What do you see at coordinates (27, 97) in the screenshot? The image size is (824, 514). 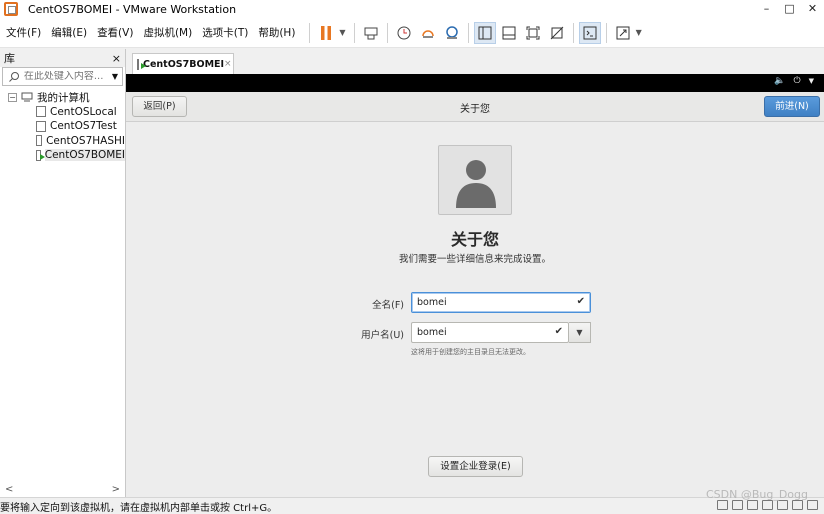 I see `computer-icon` at bounding box center [27, 97].